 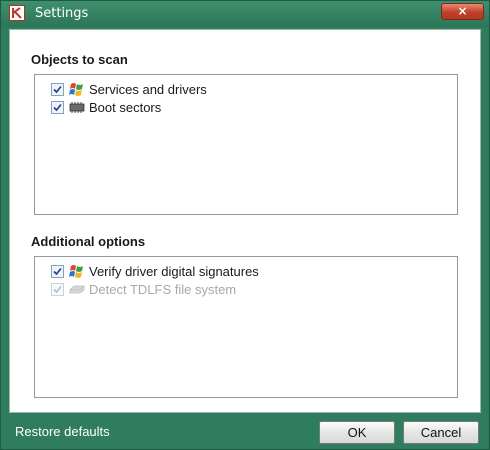 I want to click on boot-sectors-label: Boot sectors, so click(x=125, y=107).